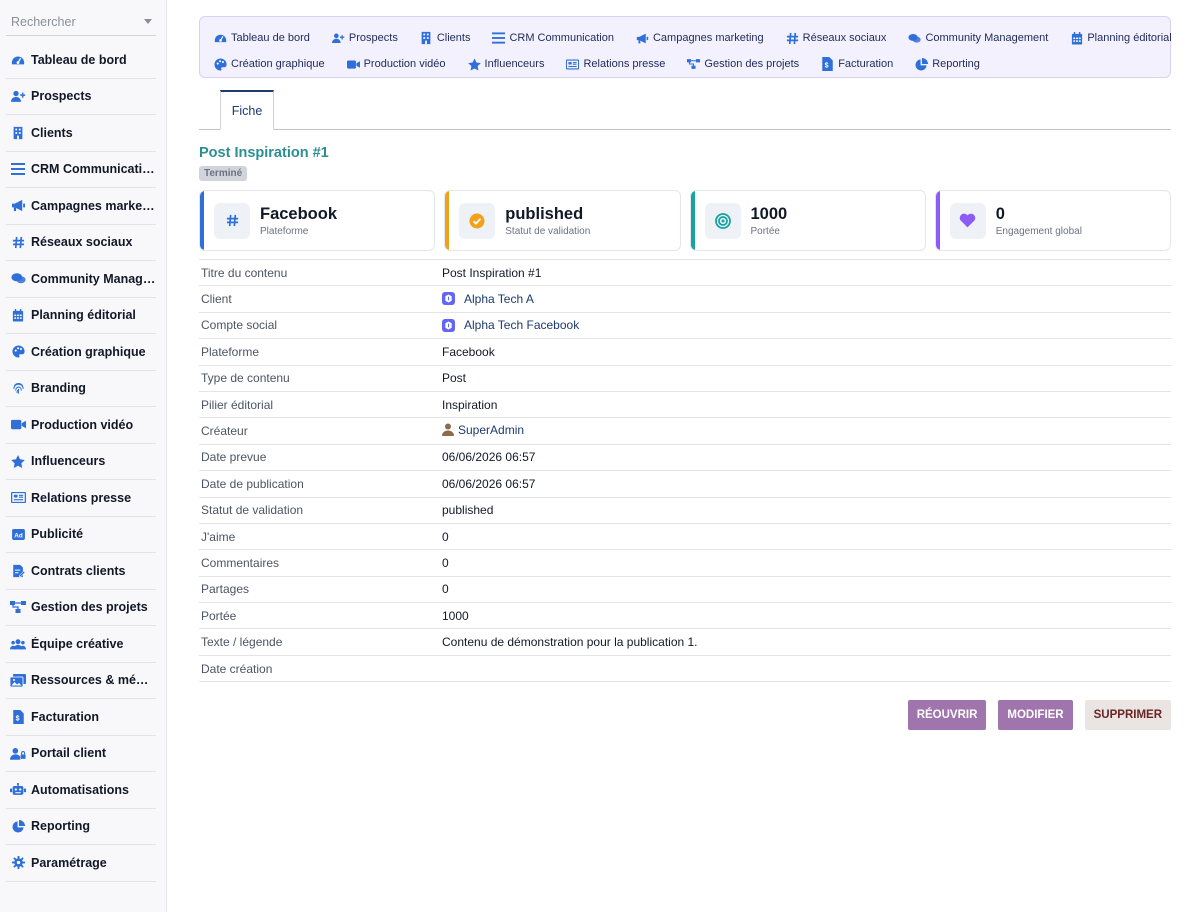 The height and width of the screenshot is (912, 1200). Describe the element at coordinates (722, 220) in the screenshot. I see `target-icon` at that location.